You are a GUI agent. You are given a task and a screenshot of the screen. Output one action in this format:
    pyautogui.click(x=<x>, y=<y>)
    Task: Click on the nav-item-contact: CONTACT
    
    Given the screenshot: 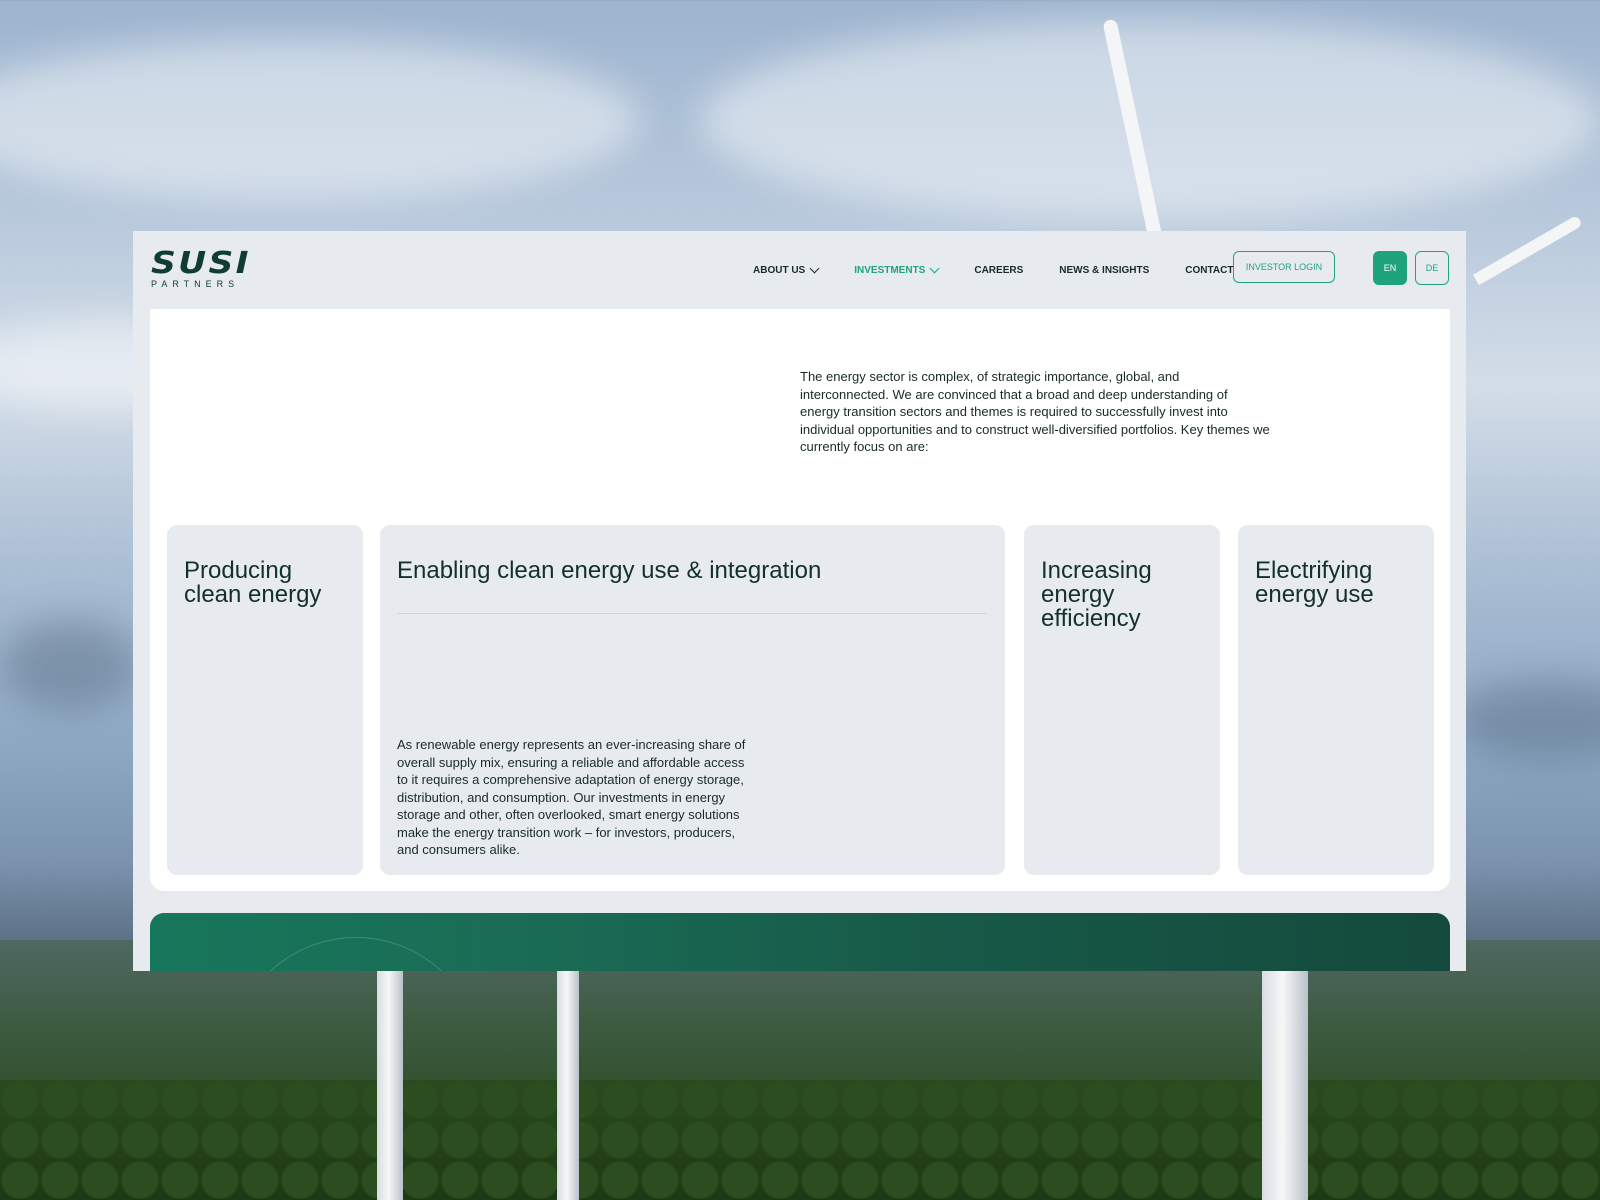 What is the action you would take?
    pyautogui.click(x=1209, y=270)
    